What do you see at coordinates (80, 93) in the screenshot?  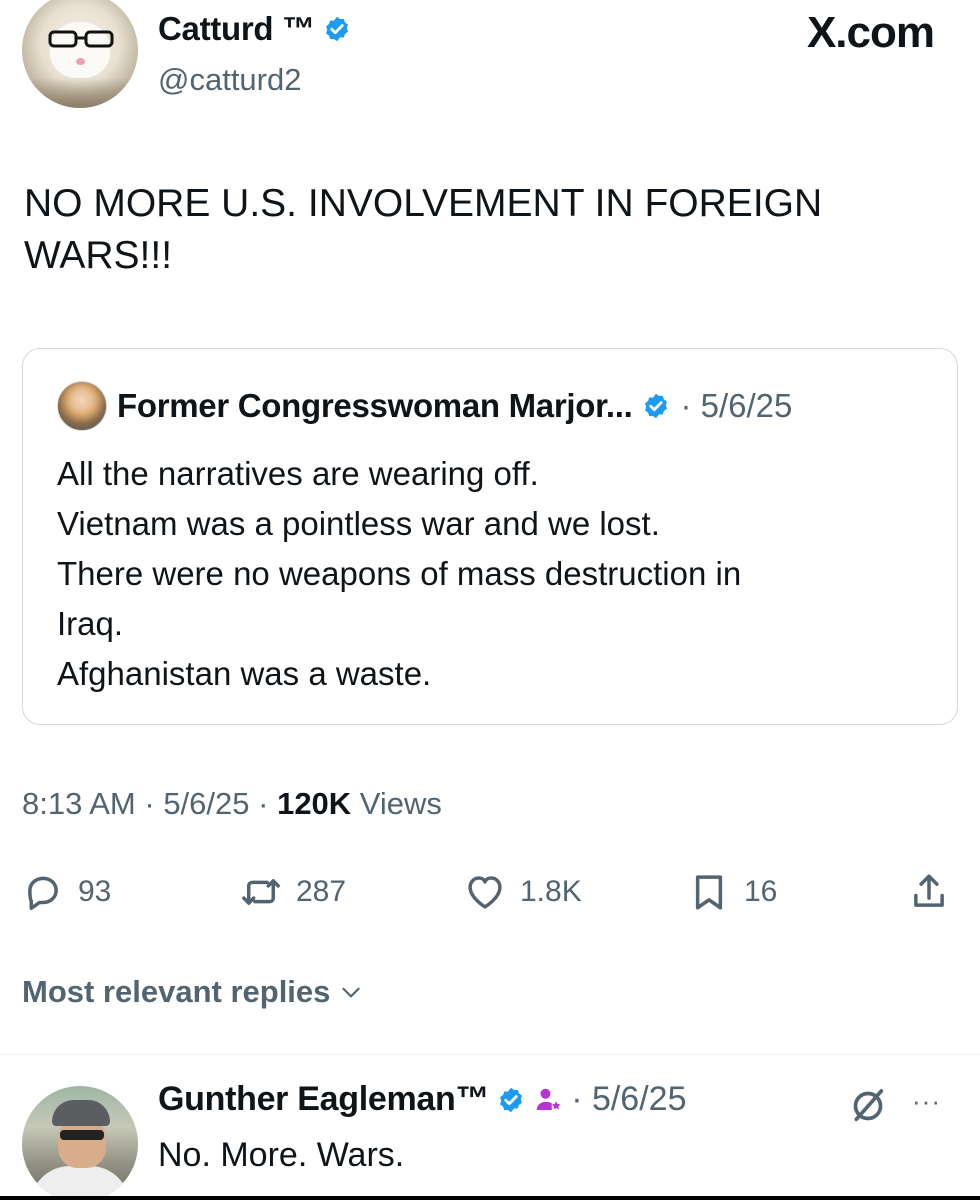 I see `avatar-shadow` at bounding box center [80, 93].